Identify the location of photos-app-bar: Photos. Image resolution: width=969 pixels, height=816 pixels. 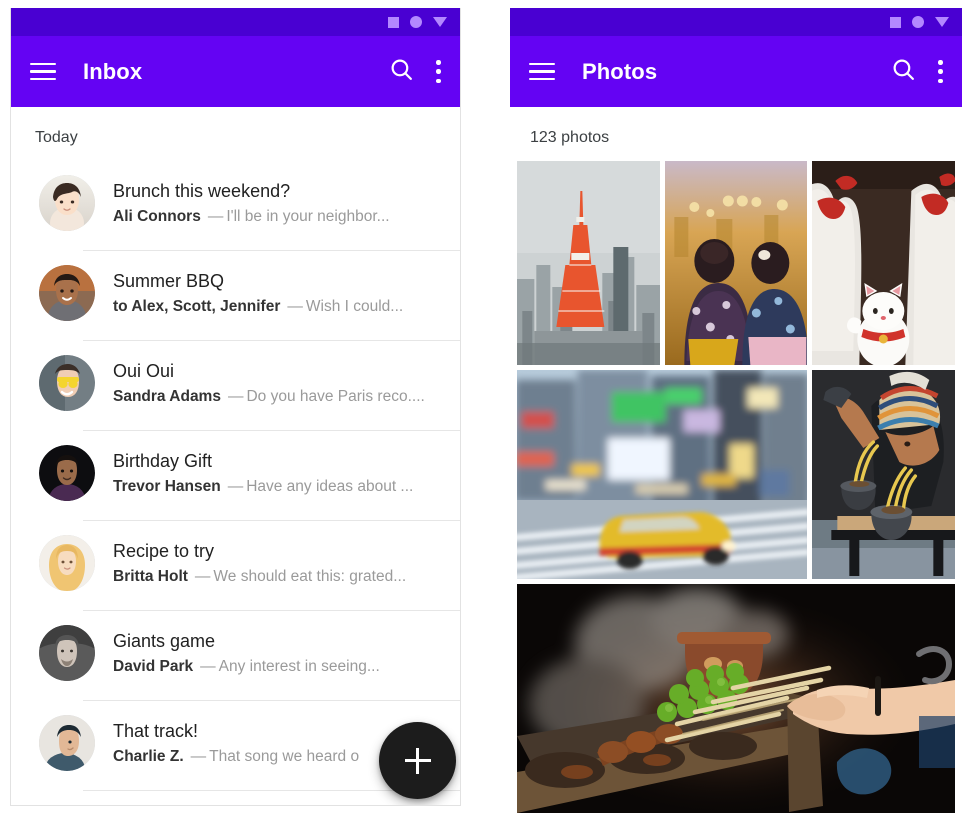
(736, 71).